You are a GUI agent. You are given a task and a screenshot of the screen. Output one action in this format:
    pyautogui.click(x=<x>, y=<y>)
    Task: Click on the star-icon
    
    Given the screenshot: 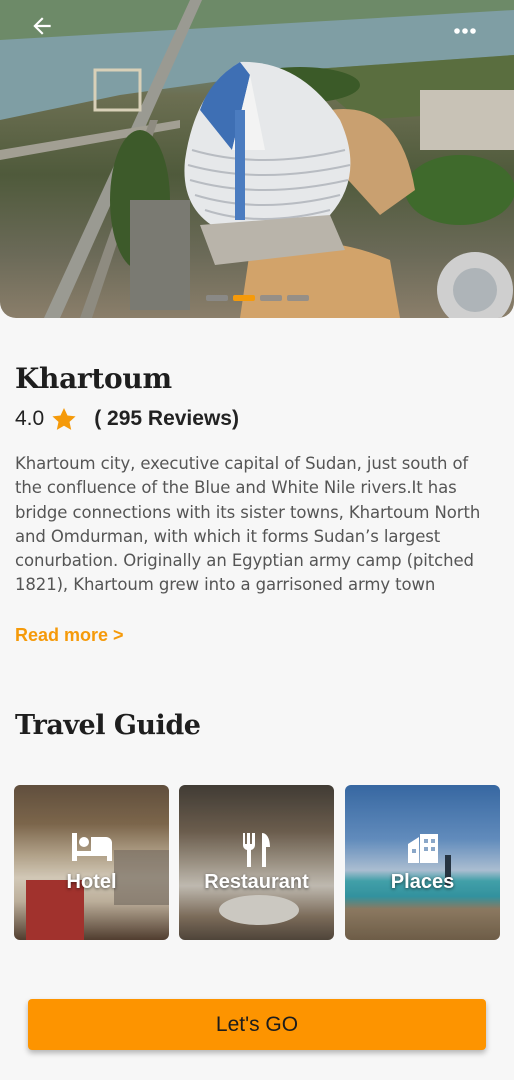 What is the action you would take?
    pyautogui.click(x=64, y=419)
    